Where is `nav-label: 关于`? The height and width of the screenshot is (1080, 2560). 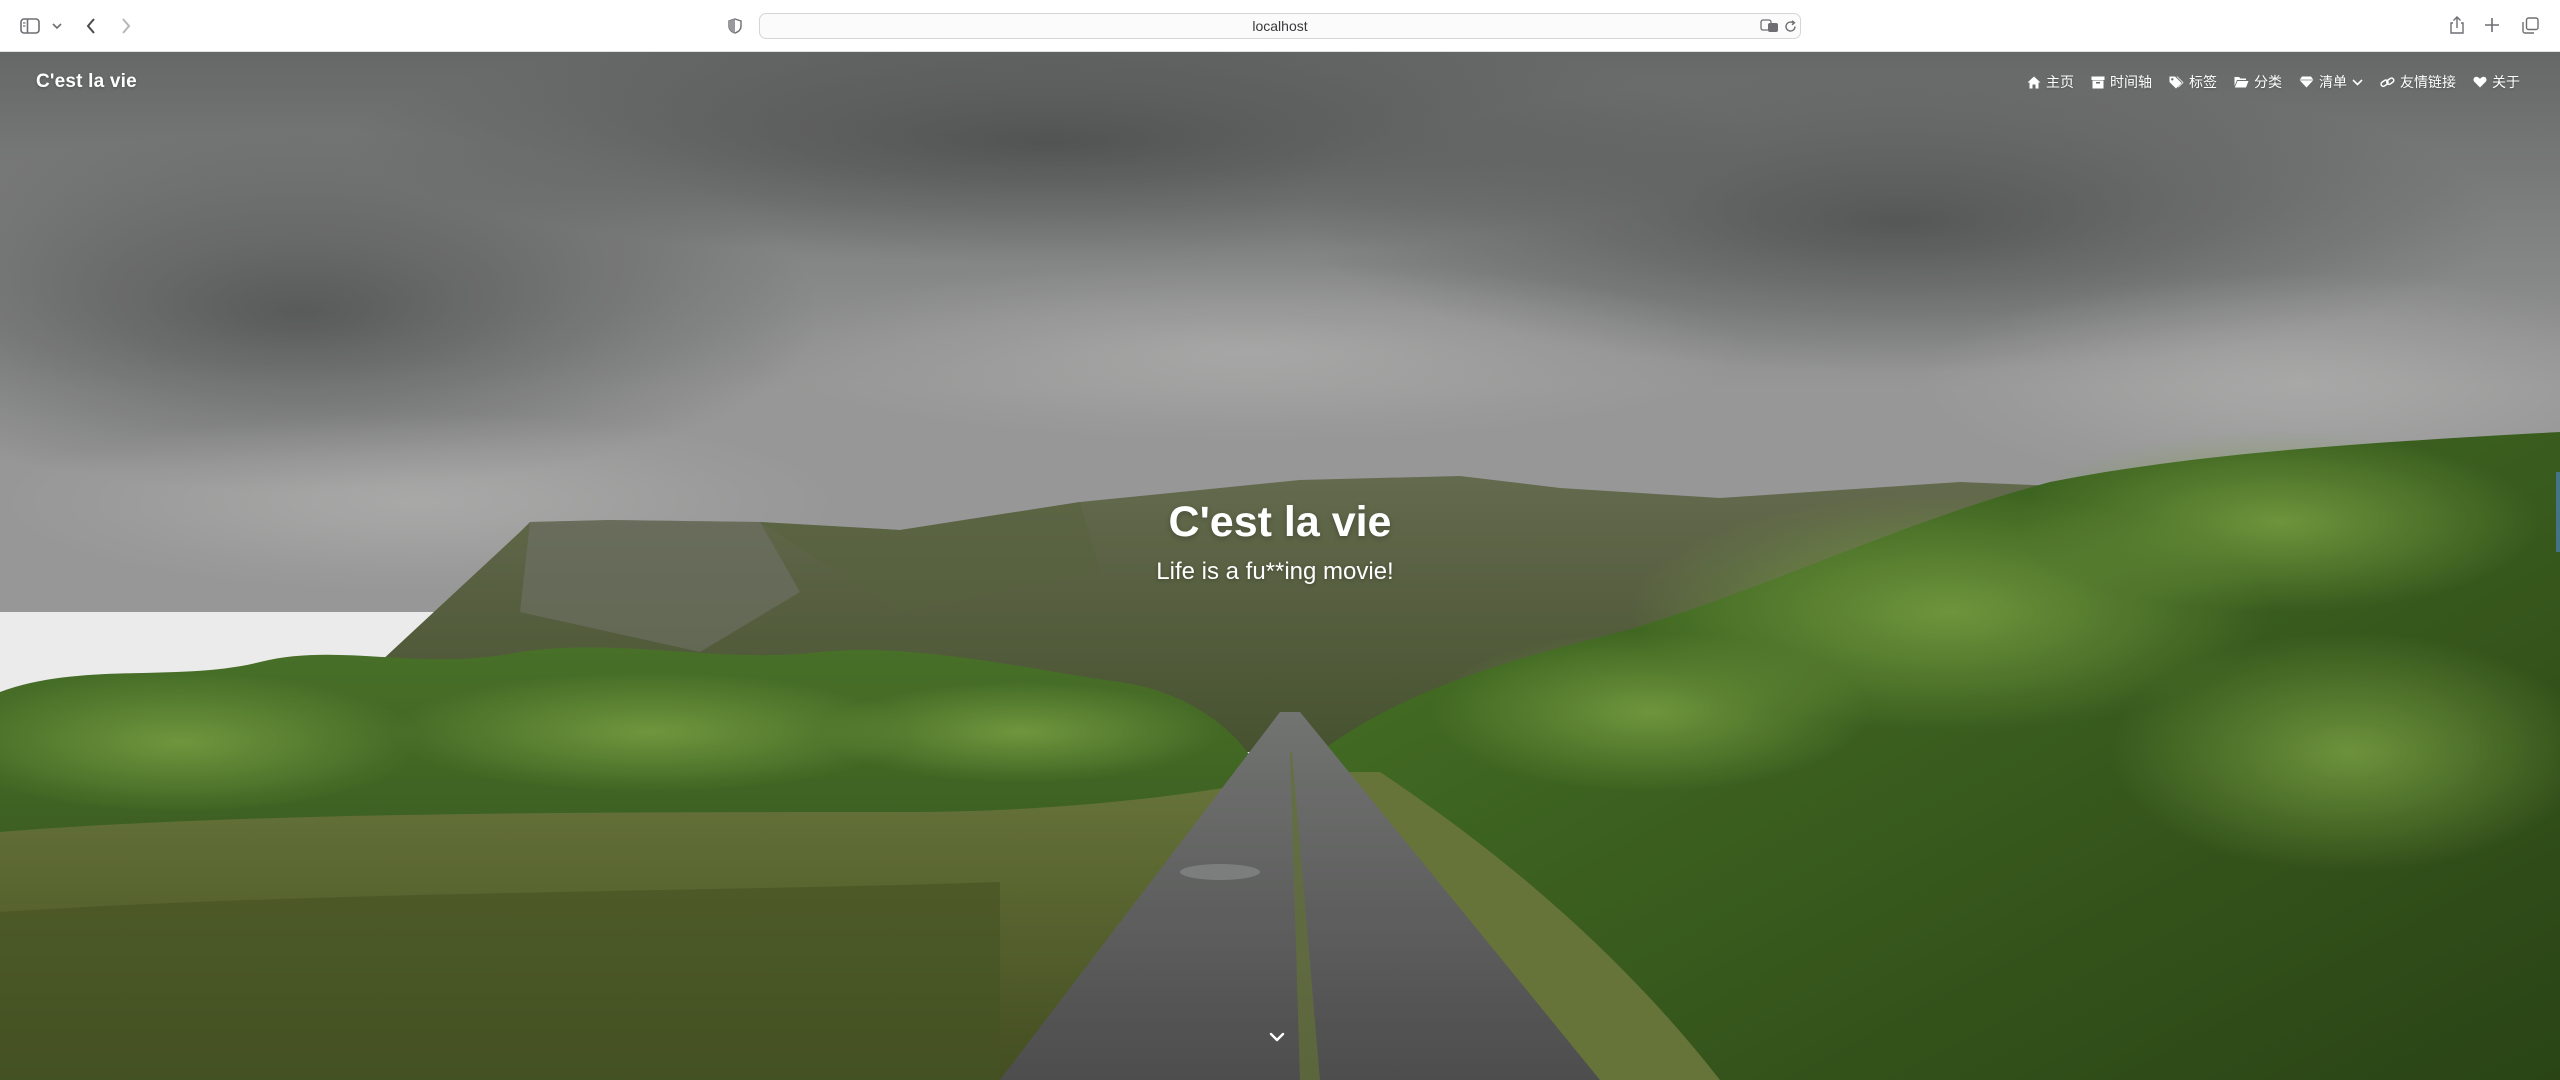 nav-label: 关于 is located at coordinates (2506, 82).